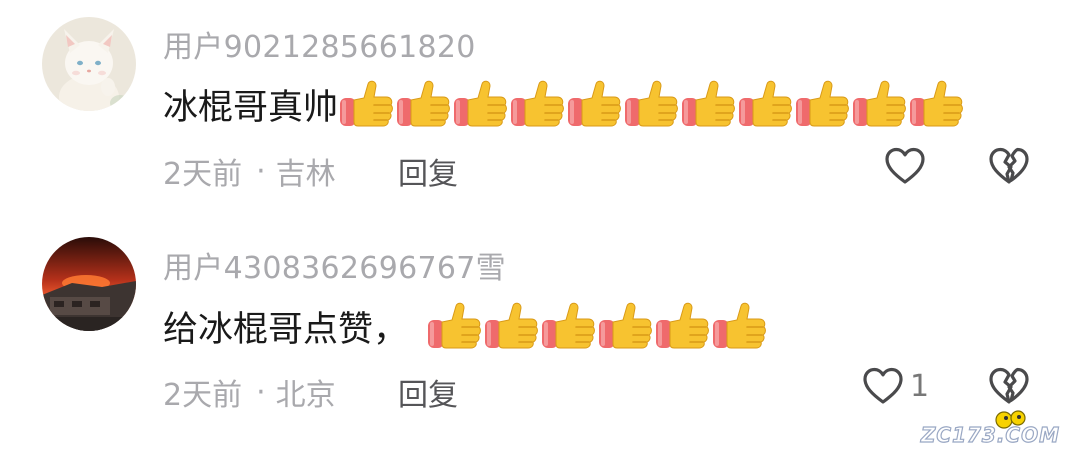 Image resolution: width=1080 pixels, height=455 pixels. Describe the element at coordinates (319, 44) in the screenshot. I see `username: 用户9021285661820` at that location.